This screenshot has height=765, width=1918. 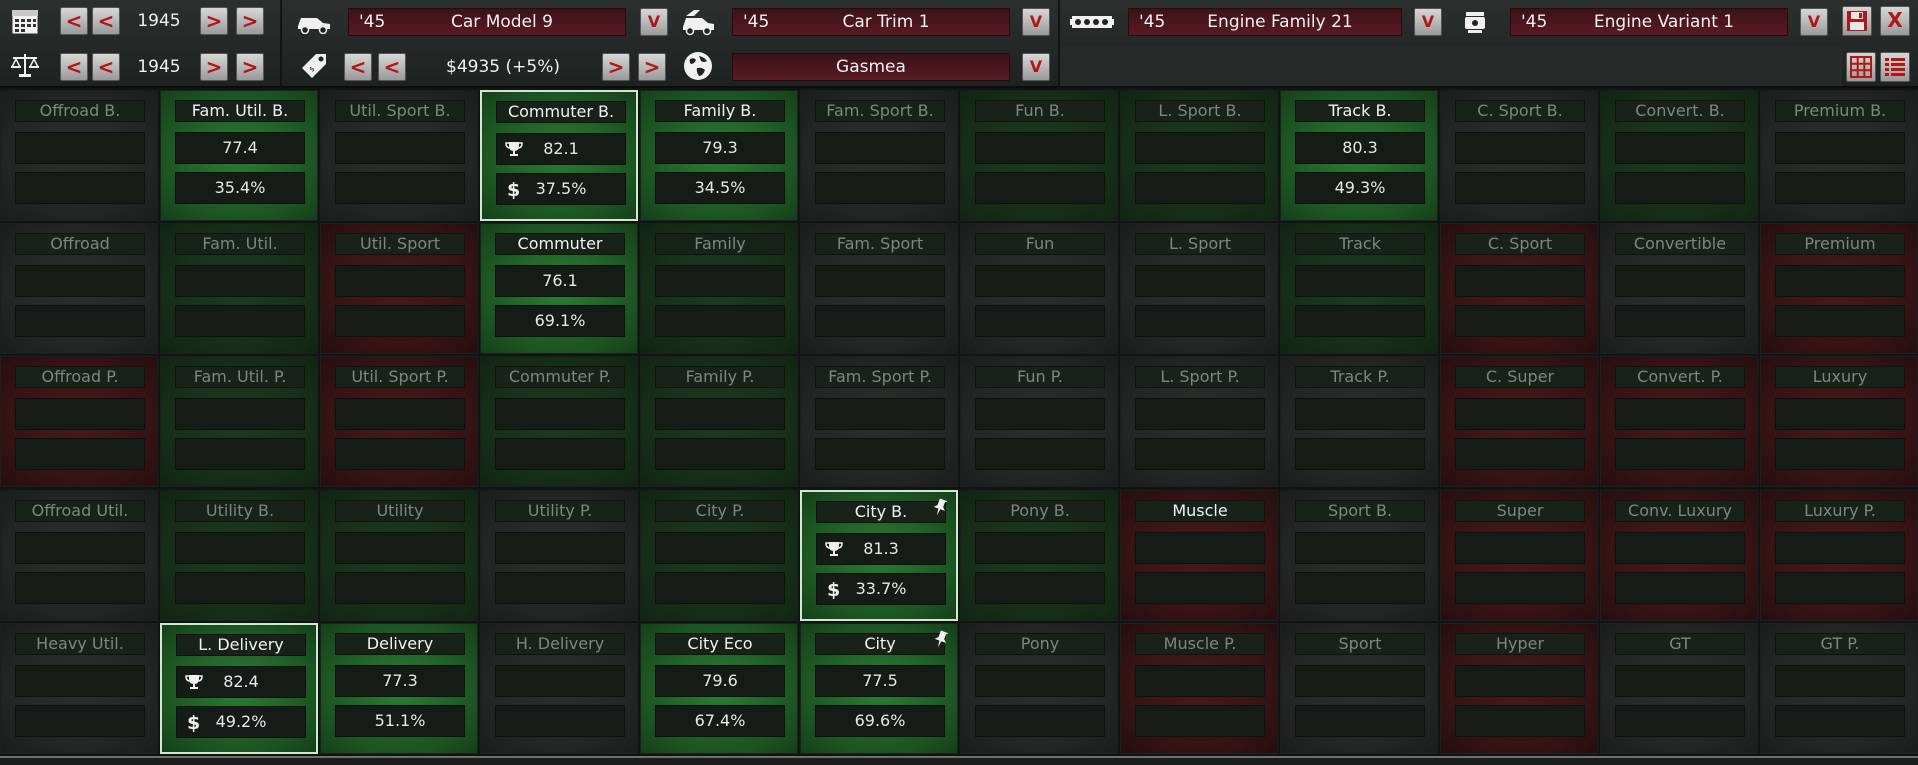 I want to click on segment-cell: Offroad B., so click(x=79, y=155).